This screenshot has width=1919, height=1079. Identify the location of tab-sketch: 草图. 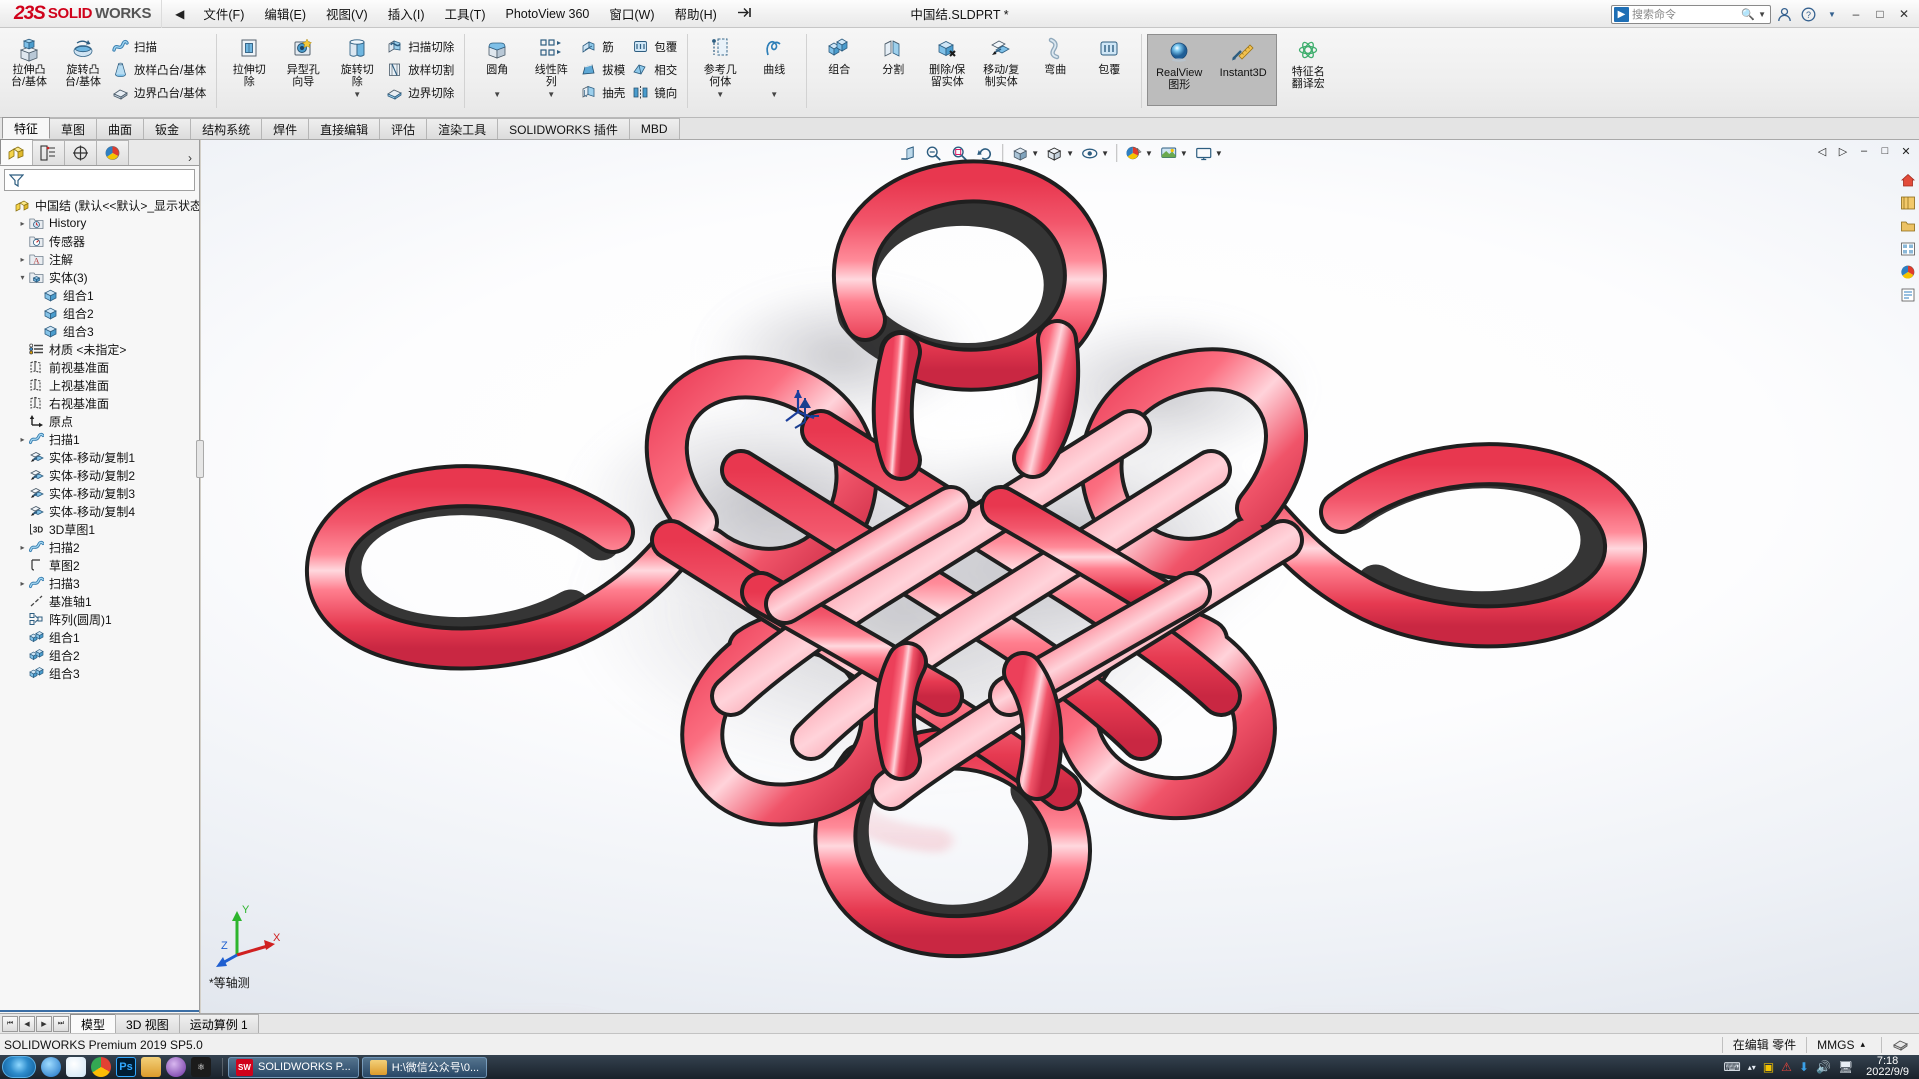
(73, 128).